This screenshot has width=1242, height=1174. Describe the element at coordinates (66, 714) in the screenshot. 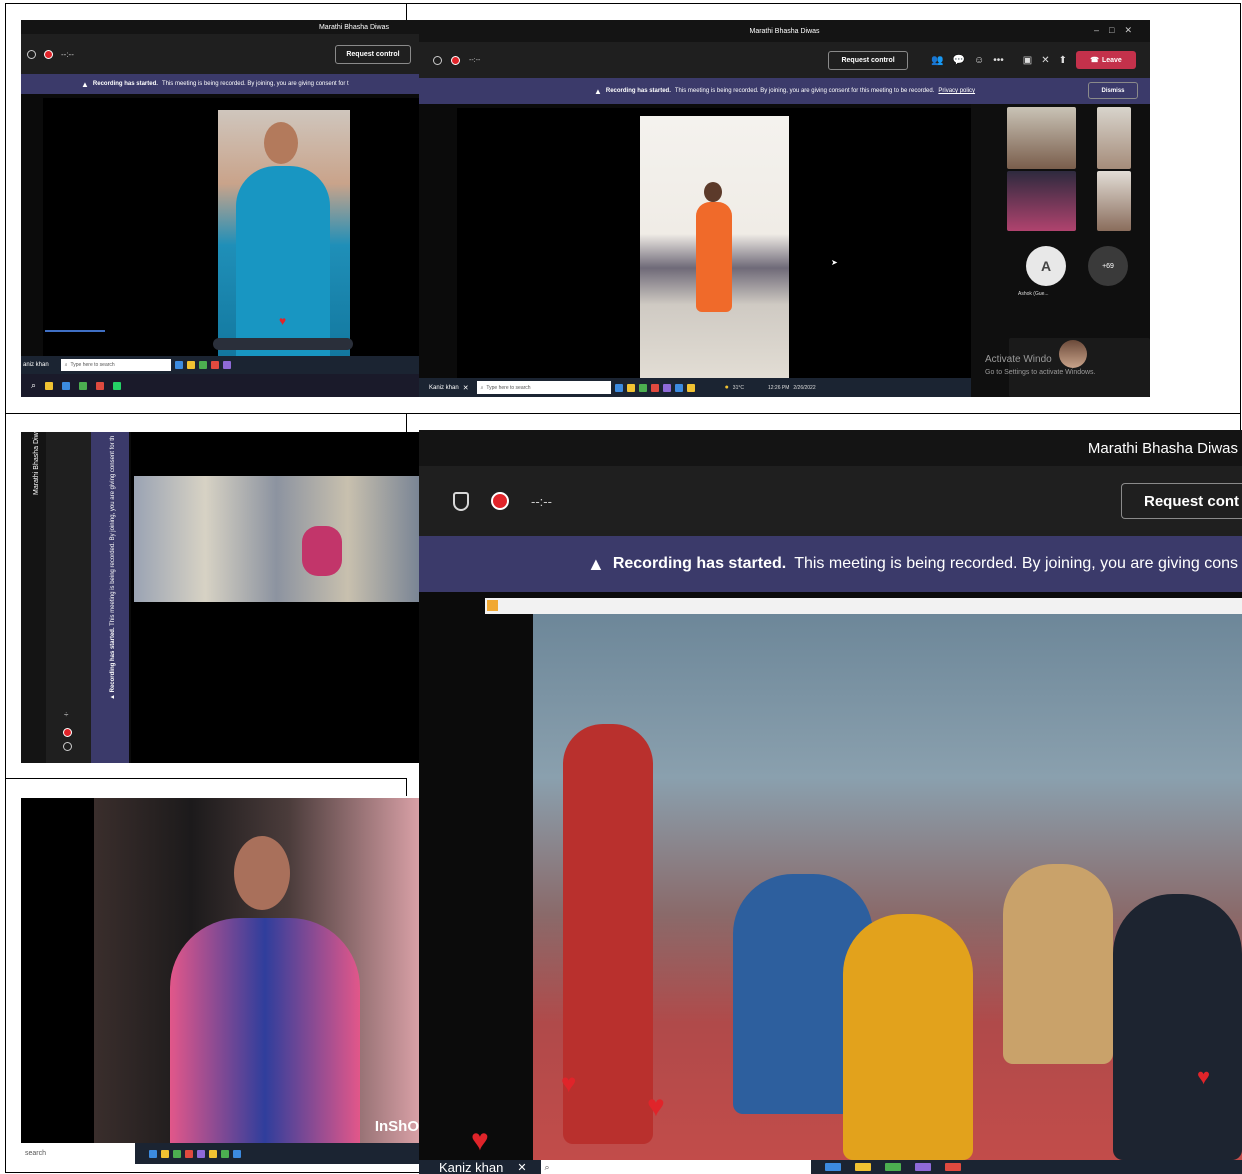

I see `meeting-timer: ÷` at that location.